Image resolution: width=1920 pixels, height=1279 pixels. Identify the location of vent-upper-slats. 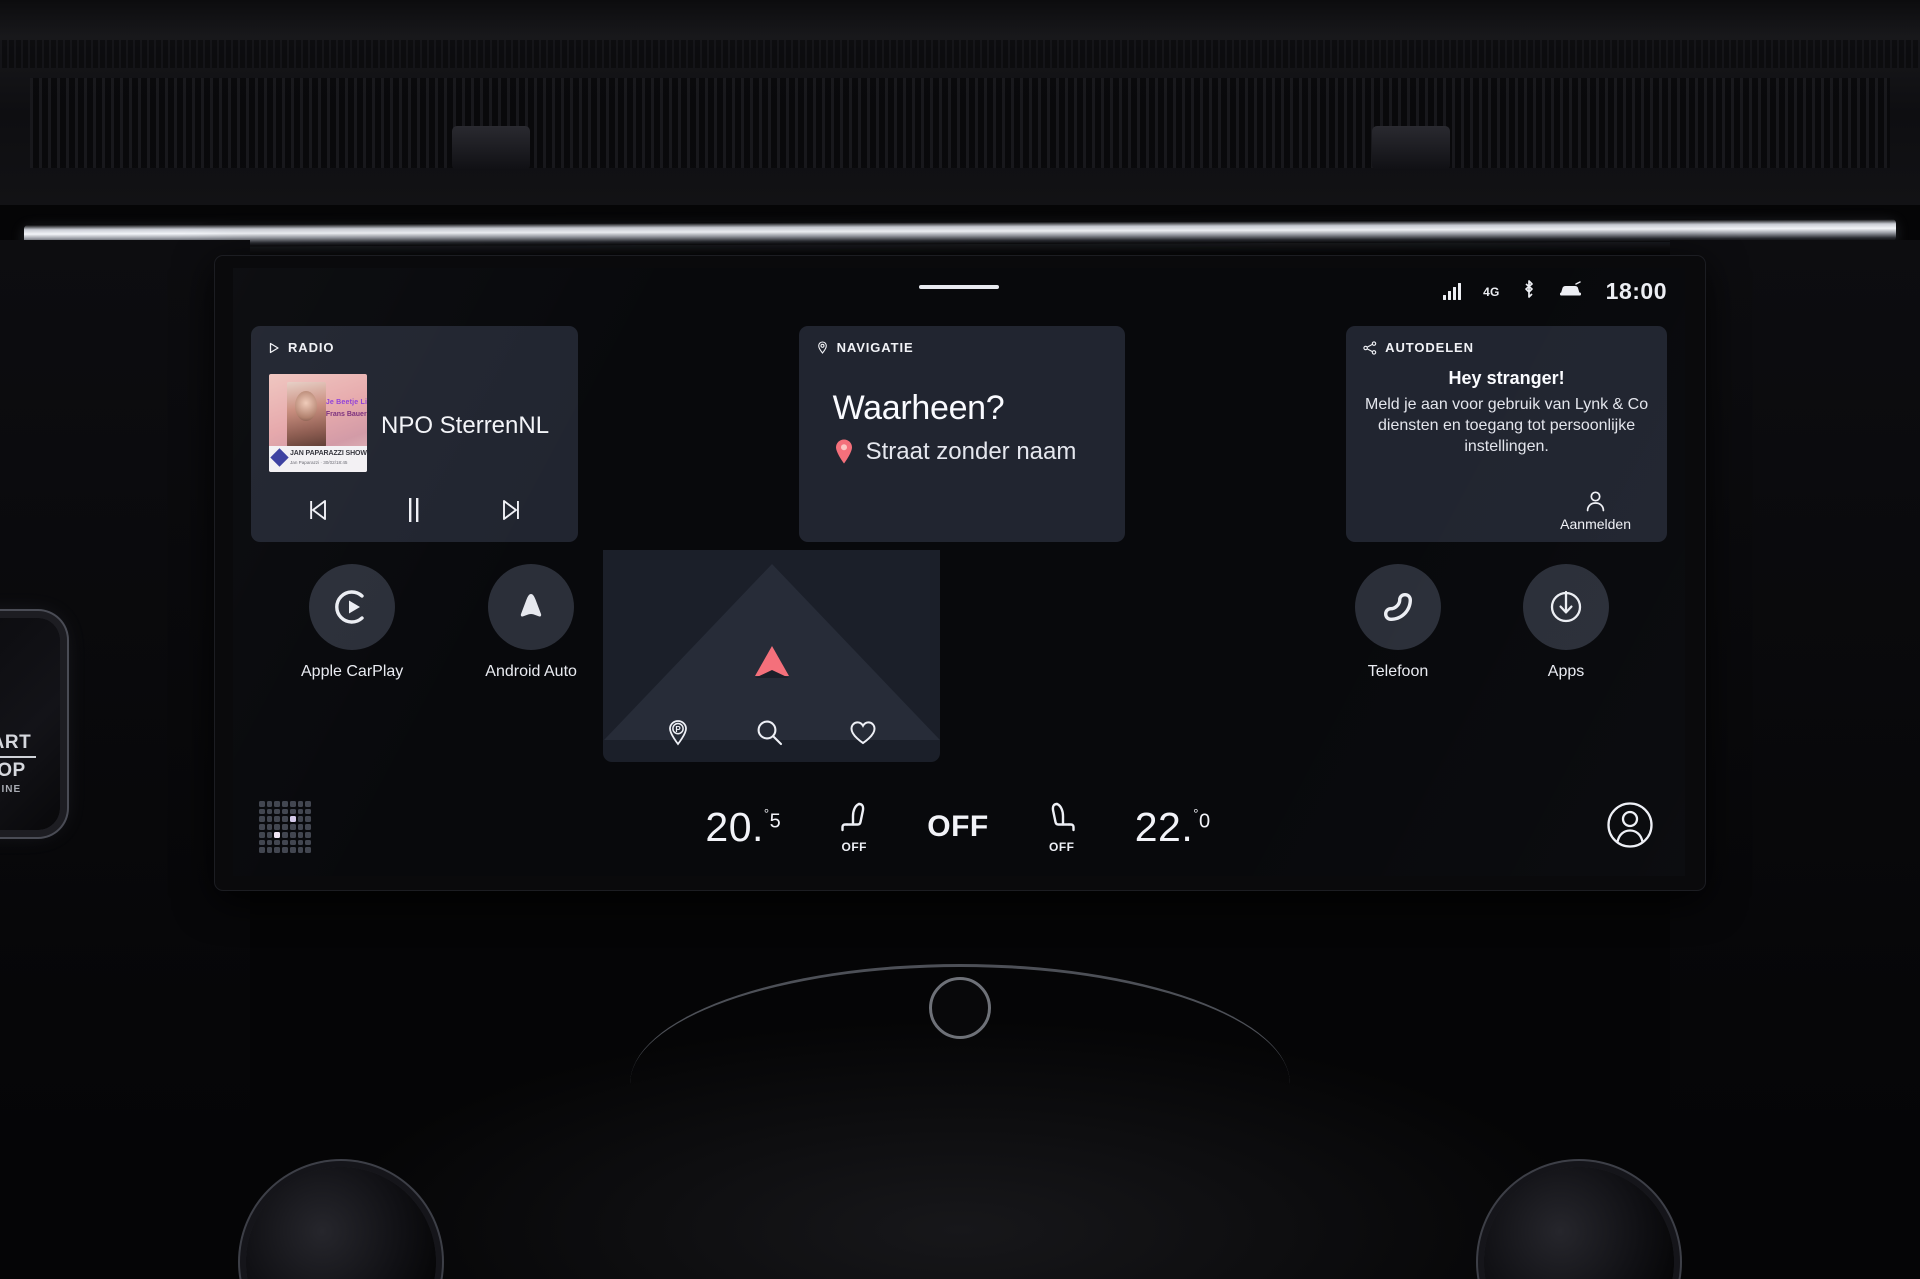
(960, 54).